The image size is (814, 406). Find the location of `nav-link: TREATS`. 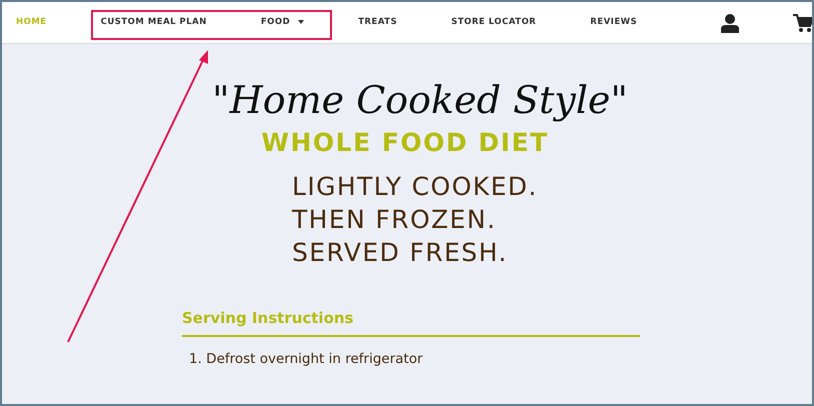

nav-link: TREATS is located at coordinates (378, 22).